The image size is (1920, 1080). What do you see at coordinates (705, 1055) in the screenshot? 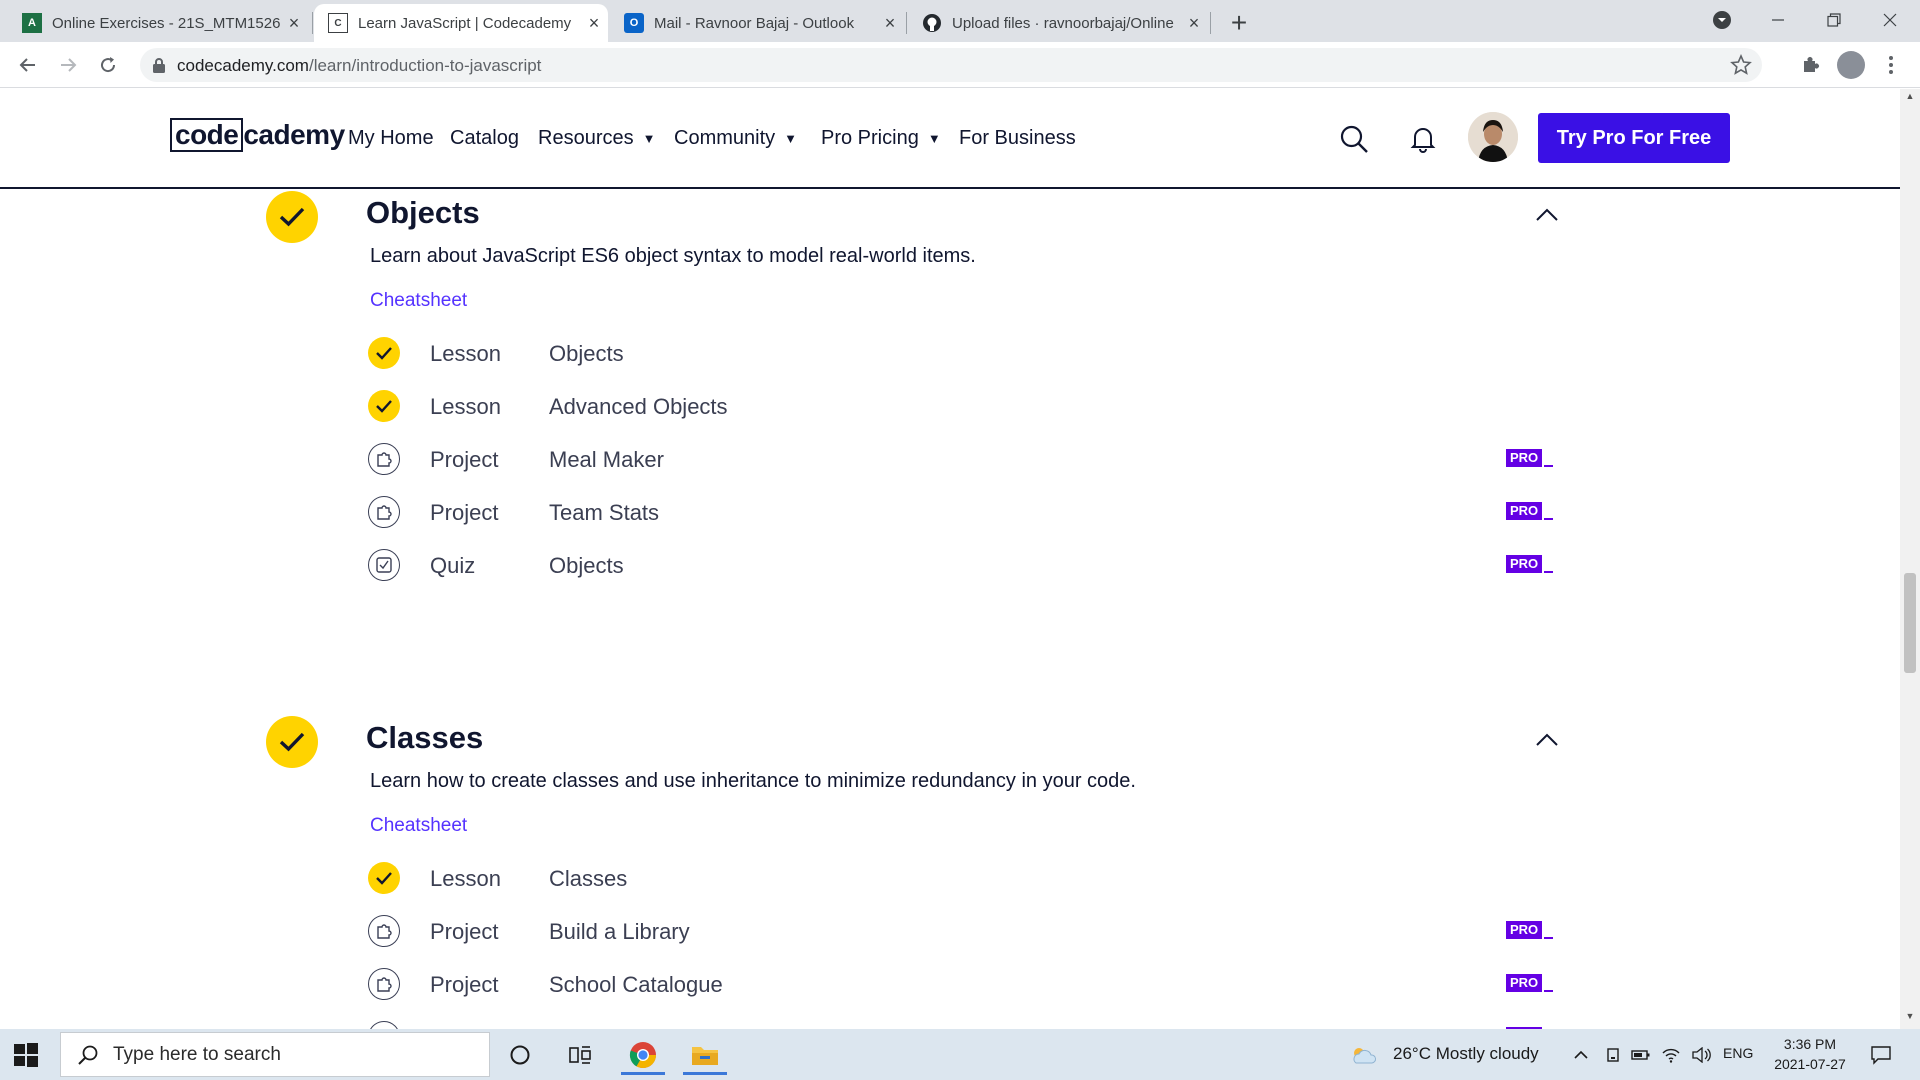
I see `file-explorer-icon` at bounding box center [705, 1055].